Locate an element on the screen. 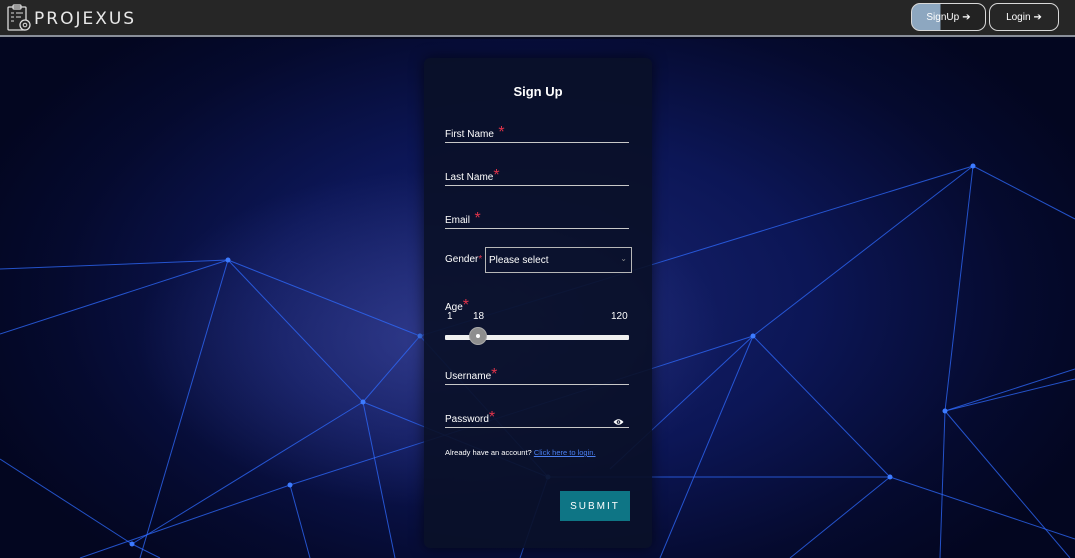 Image resolution: width=1075 pixels, height=558 pixels. first-name-underline is located at coordinates (537, 142).